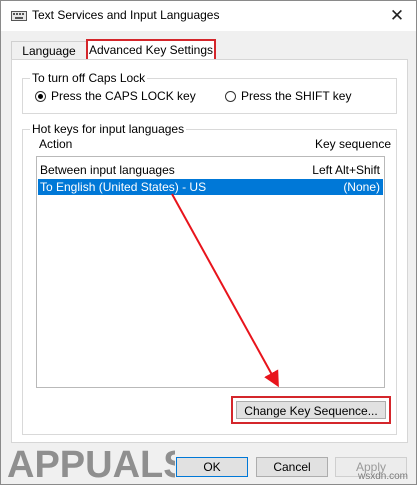 The image size is (417, 485). What do you see at coordinates (225, 290) in the screenshot?
I see `annotation-arrow` at bounding box center [225, 290].